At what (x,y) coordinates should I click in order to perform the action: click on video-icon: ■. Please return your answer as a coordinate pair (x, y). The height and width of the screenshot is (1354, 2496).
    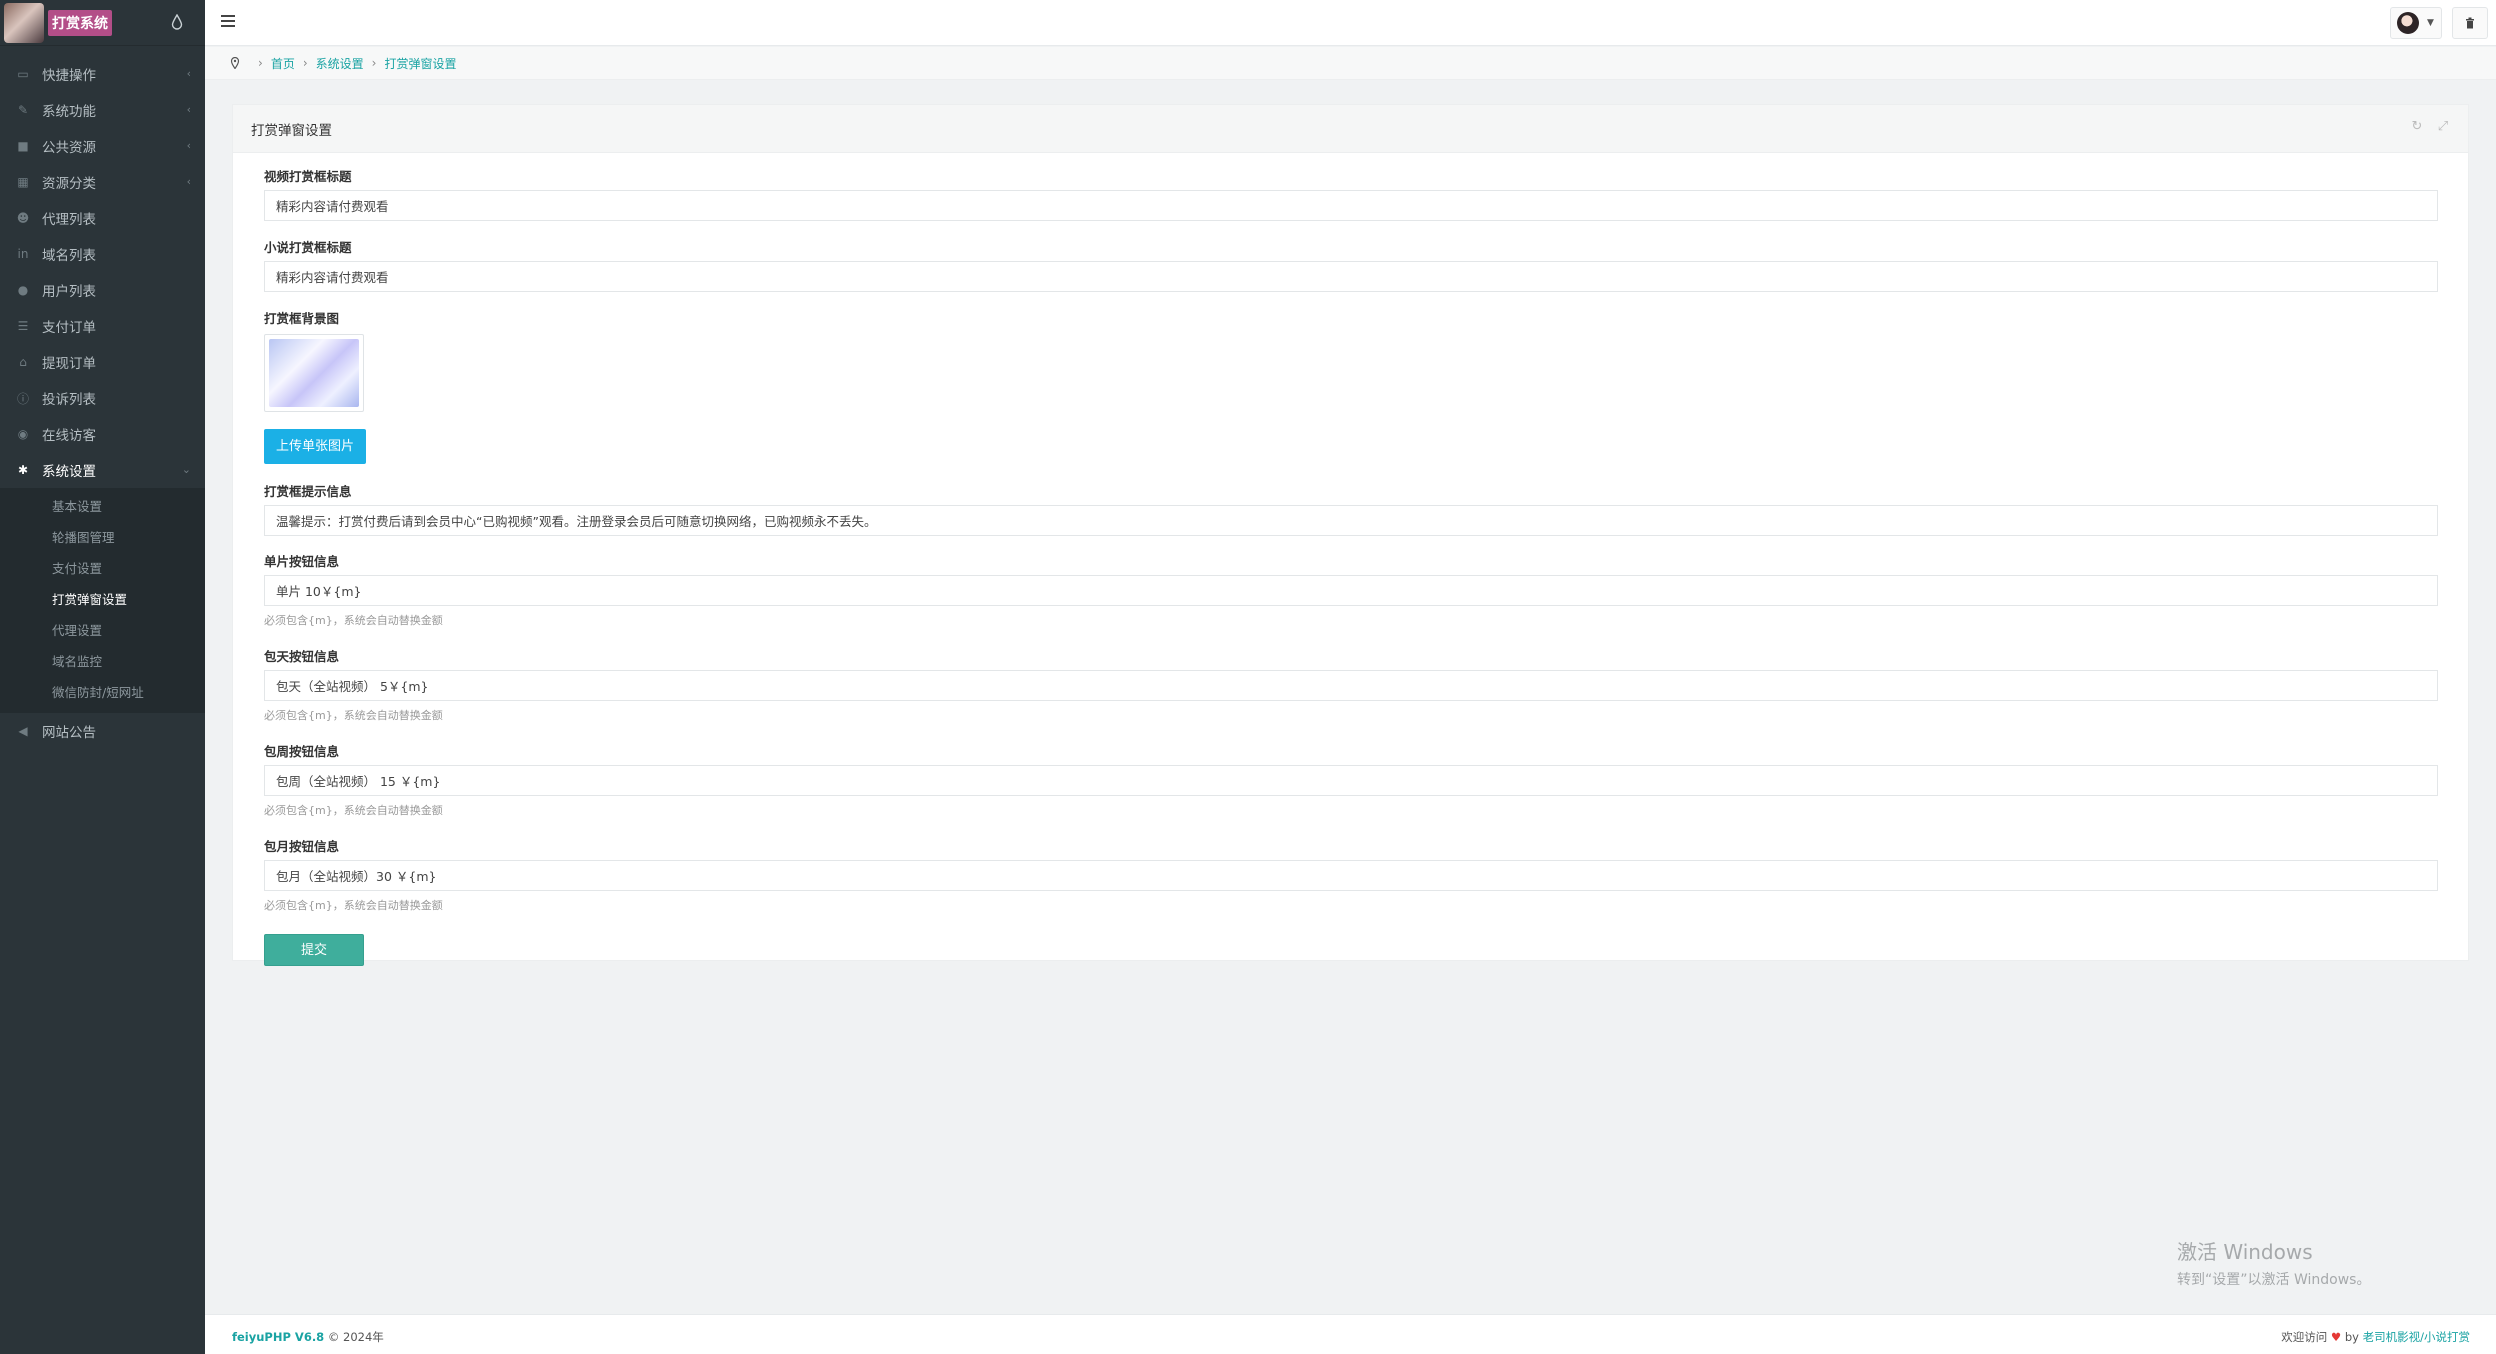
    Looking at the image, I should click on (23, 146).